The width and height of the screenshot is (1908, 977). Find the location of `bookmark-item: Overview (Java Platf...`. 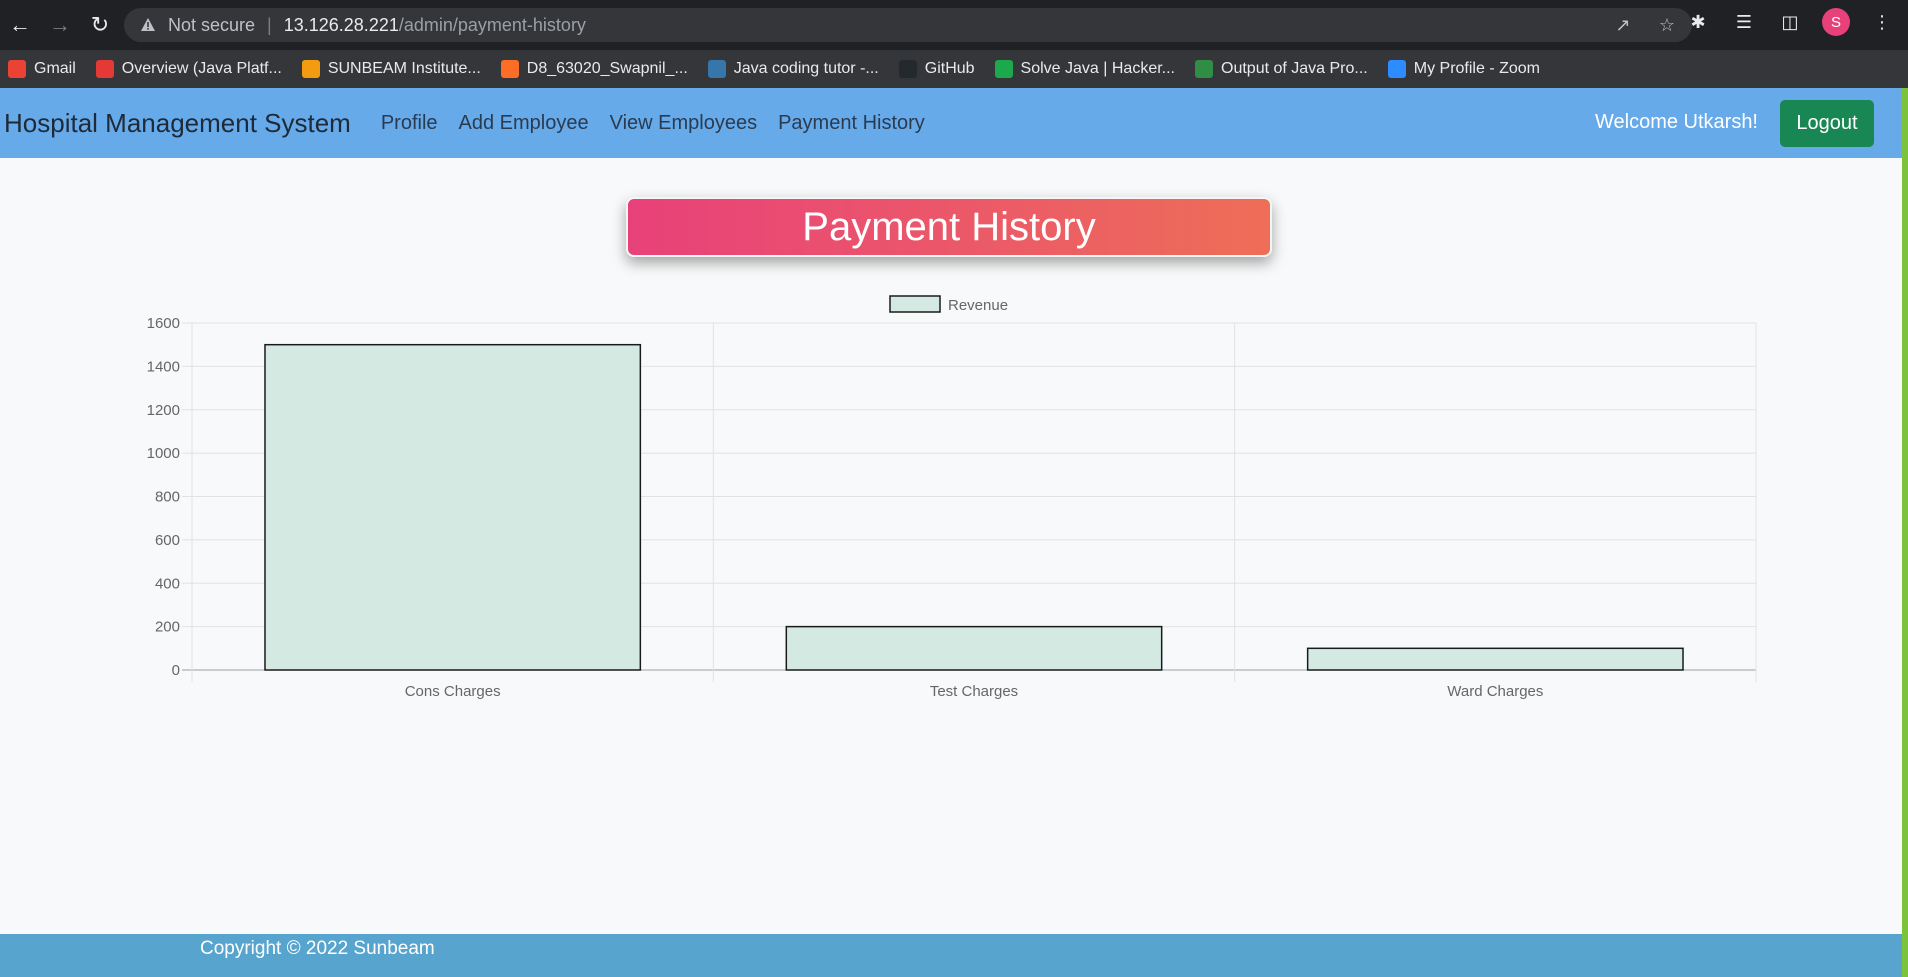

bookmark-item: Overview (Java Platf... is located at coordinates (188, 69).